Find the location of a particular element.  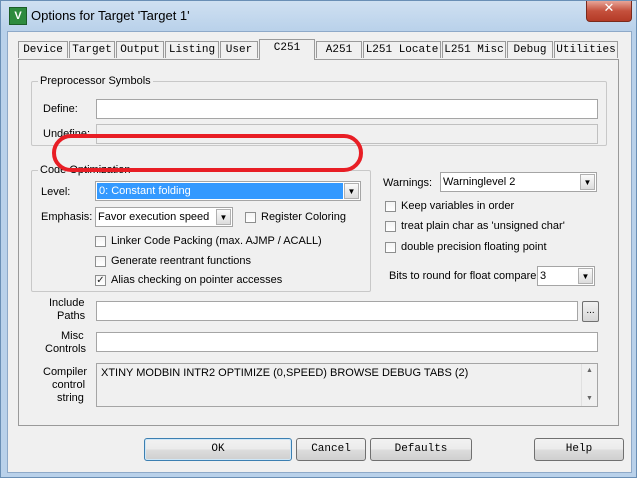

misc-controls-input is located at coordinates (347, 342).